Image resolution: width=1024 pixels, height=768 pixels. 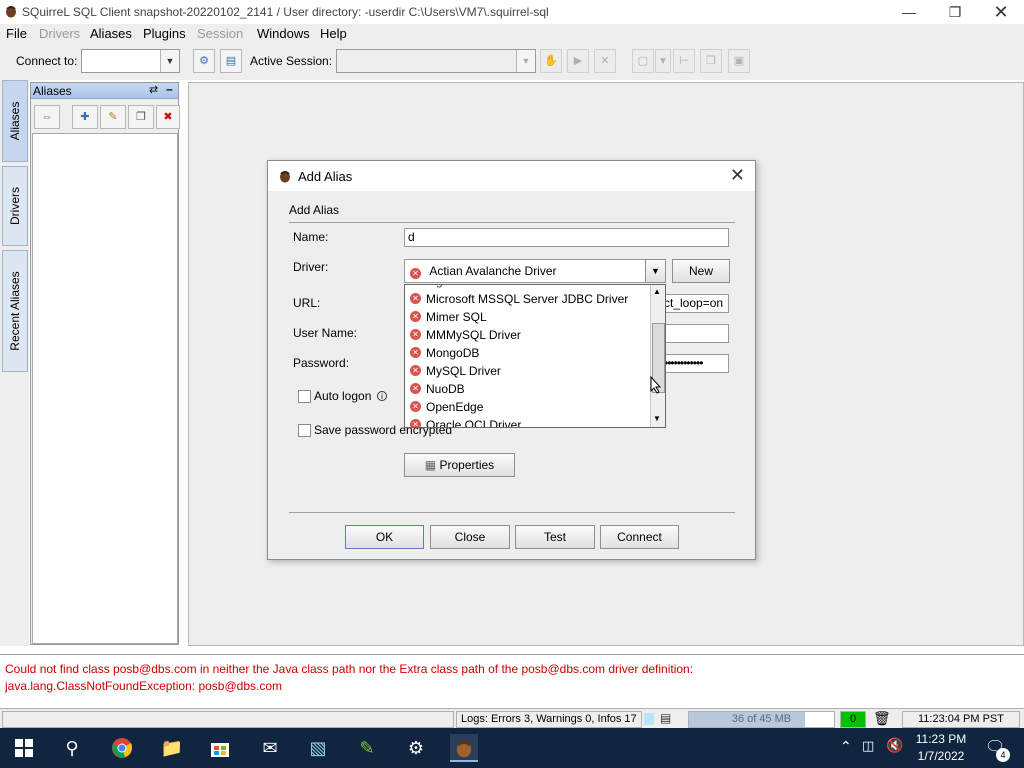 I want to click on info-icon: i, so click(x=382, y=396).